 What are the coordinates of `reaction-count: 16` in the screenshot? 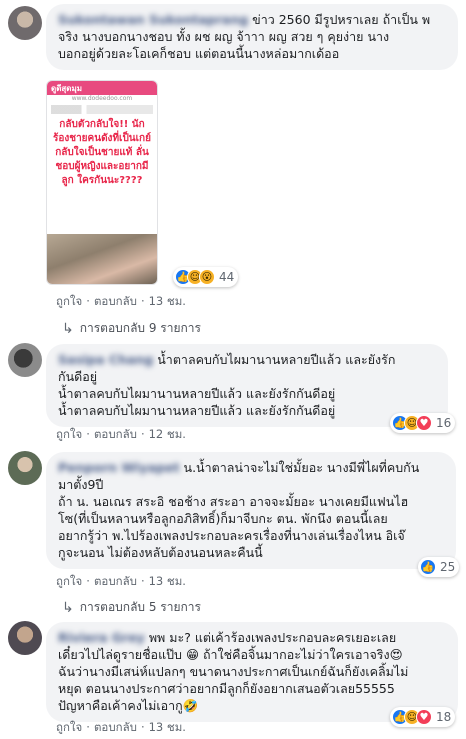 It's located at (444, 423).